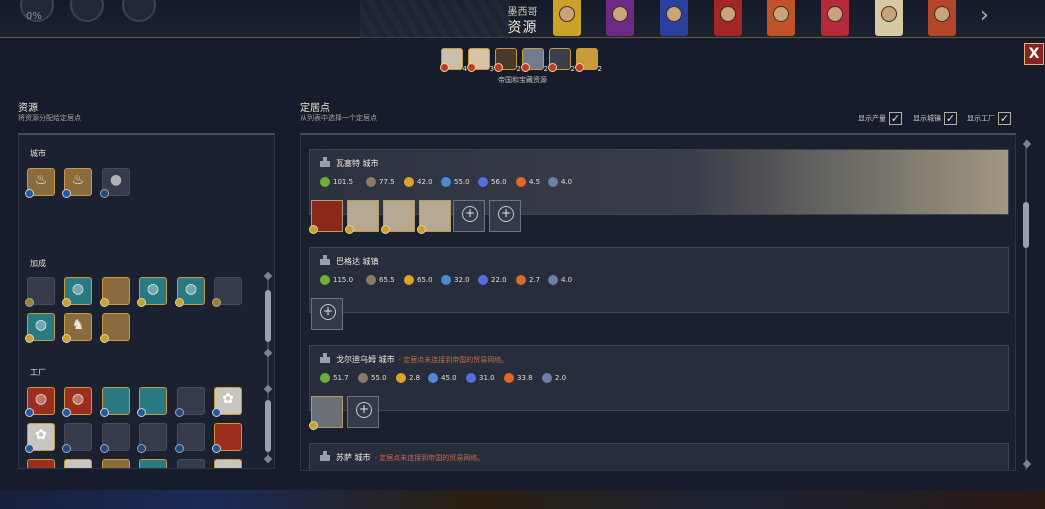 The height and width of the screenshot is (509, 1045). What do you see at coordinates (547, 378) in the screenshot?
I see `influence-icon` at bounding box center [547, 378].